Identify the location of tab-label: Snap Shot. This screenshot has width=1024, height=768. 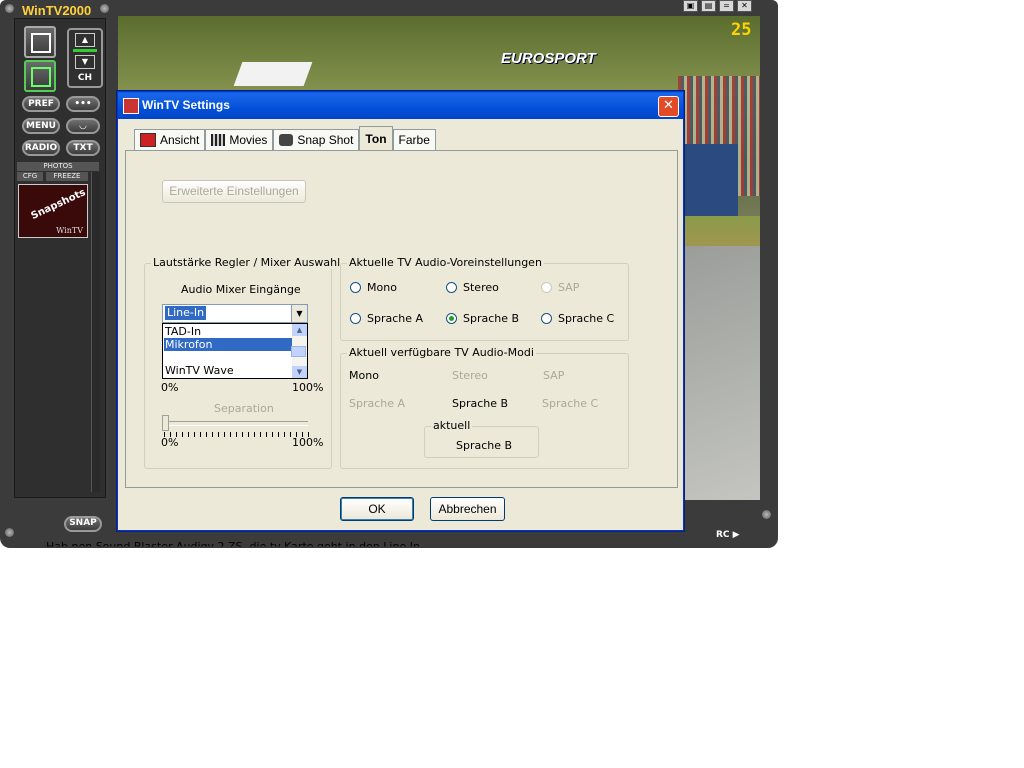
(325, 140).